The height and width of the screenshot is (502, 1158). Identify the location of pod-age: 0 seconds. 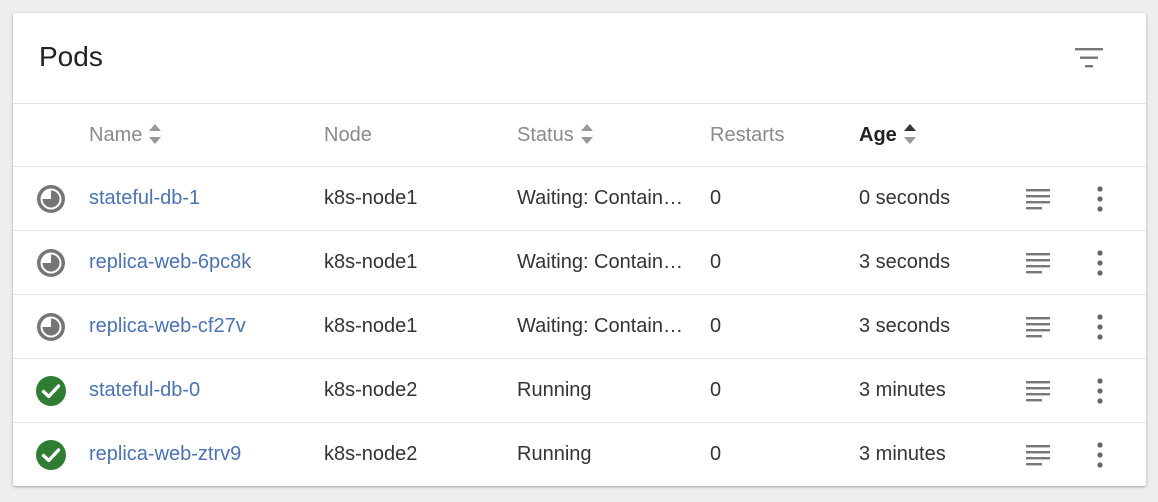
(905, 198).